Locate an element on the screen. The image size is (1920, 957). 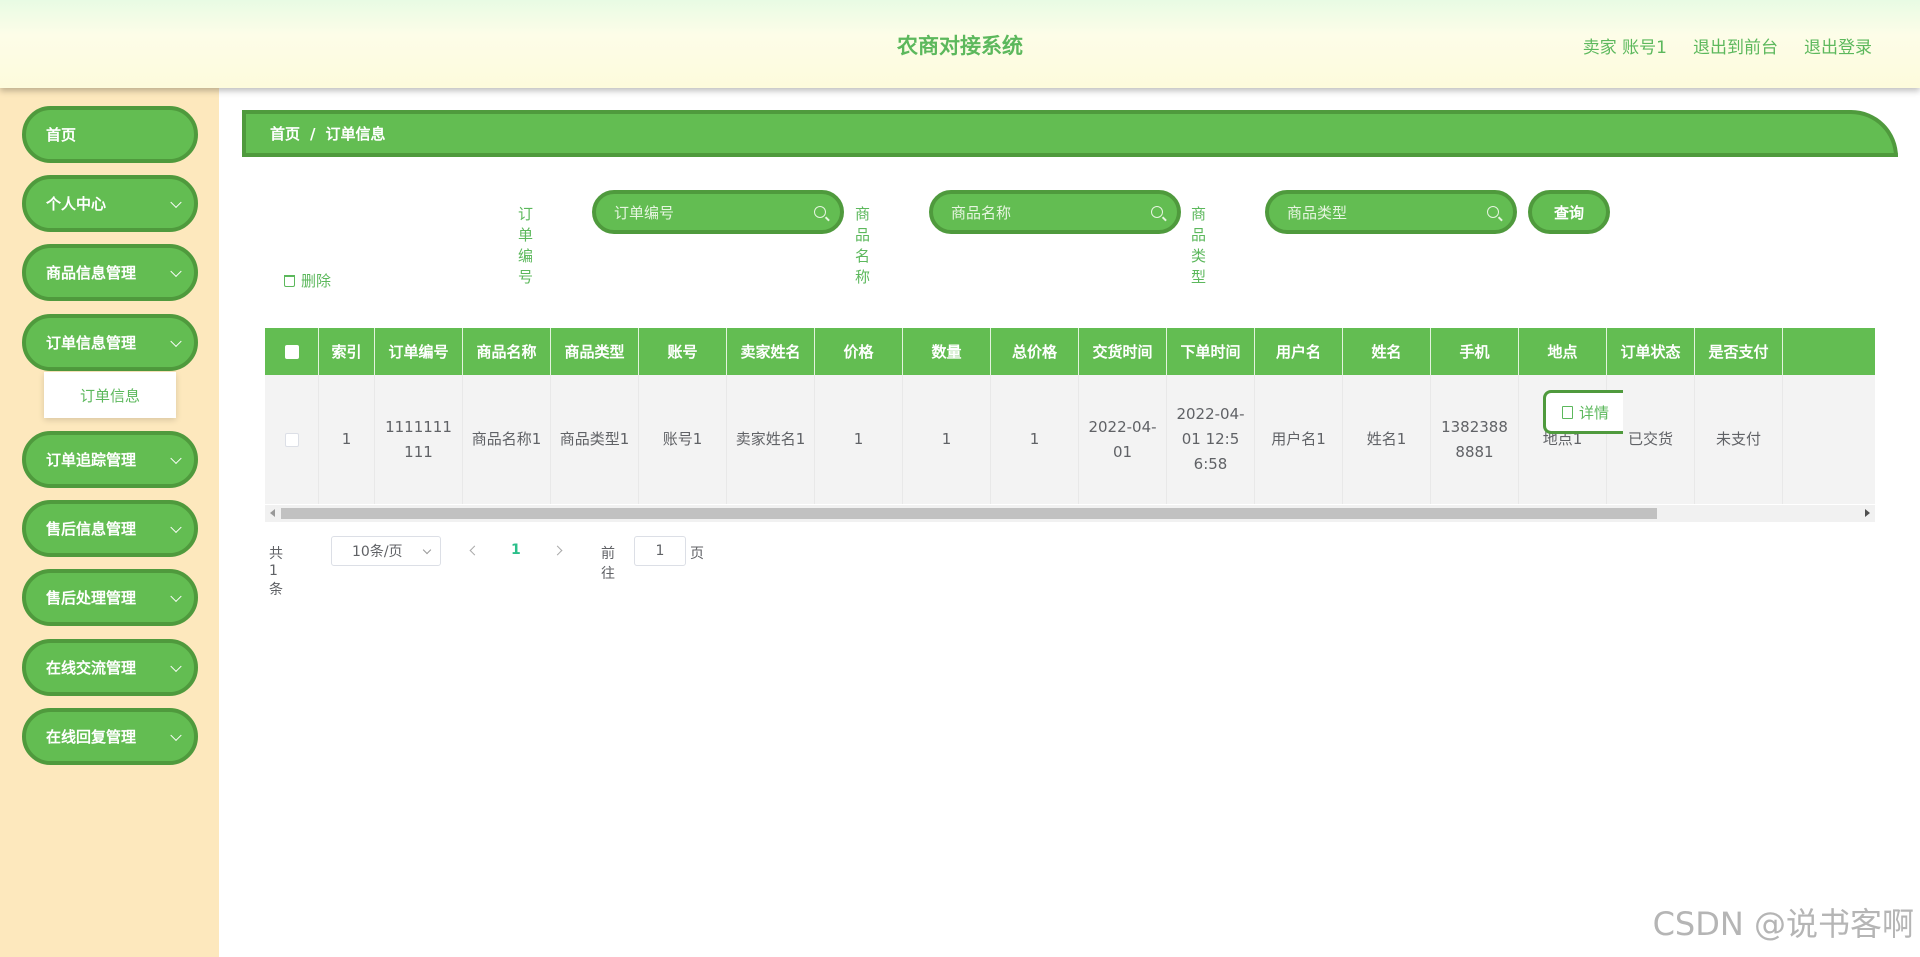
select-all-cell is located at coordinates (292, 351).